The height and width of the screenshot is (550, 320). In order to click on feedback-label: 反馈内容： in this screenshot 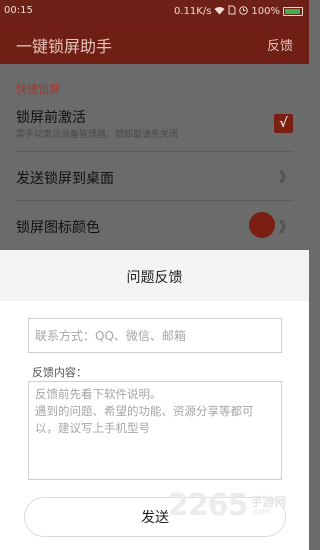, I will do `click(59, 372)`.